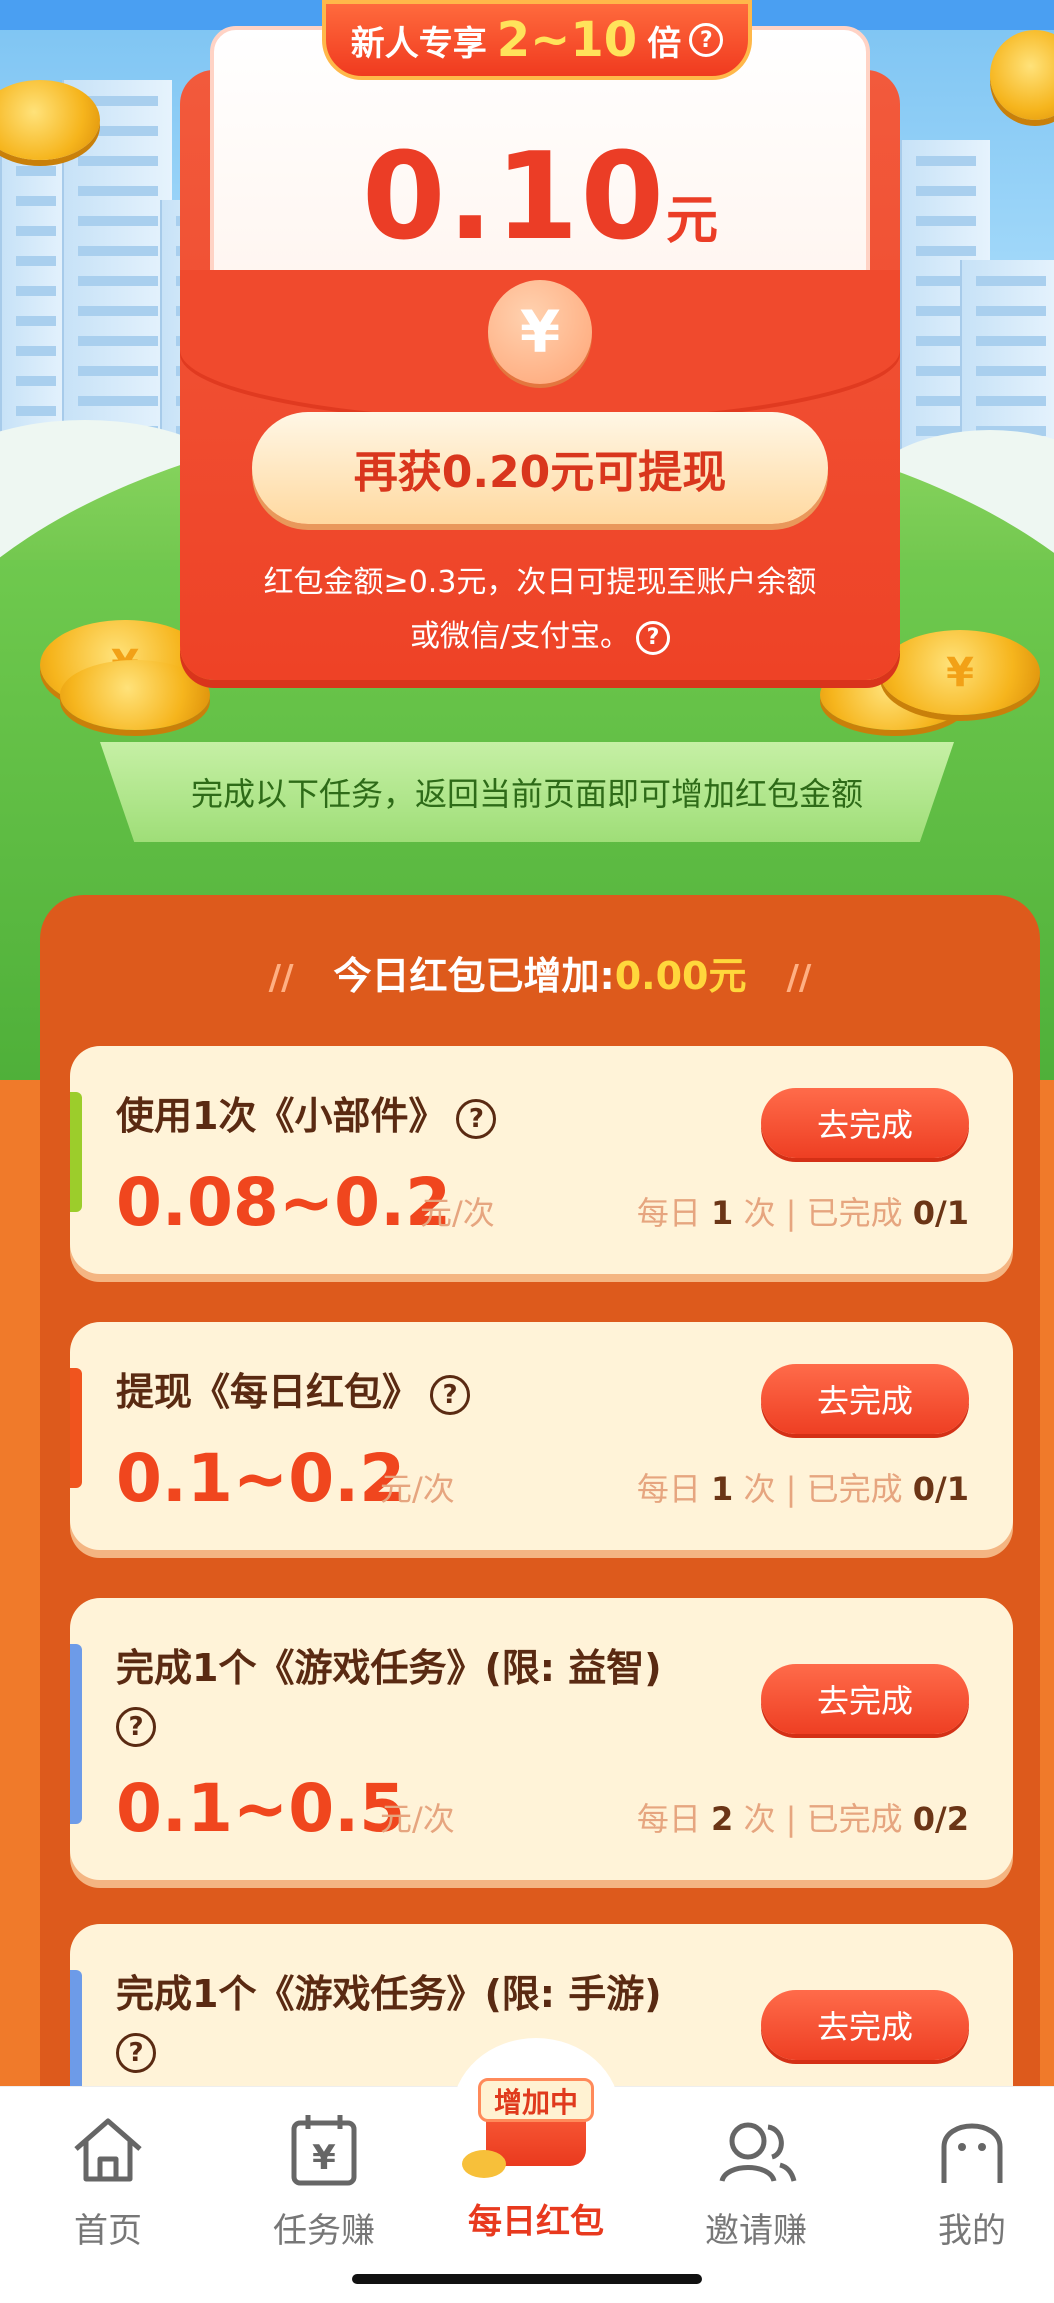 The width and height of the screenshot is (1054, 2303). I want to click on badge-prefix: 新人专享, so click(418, 43).